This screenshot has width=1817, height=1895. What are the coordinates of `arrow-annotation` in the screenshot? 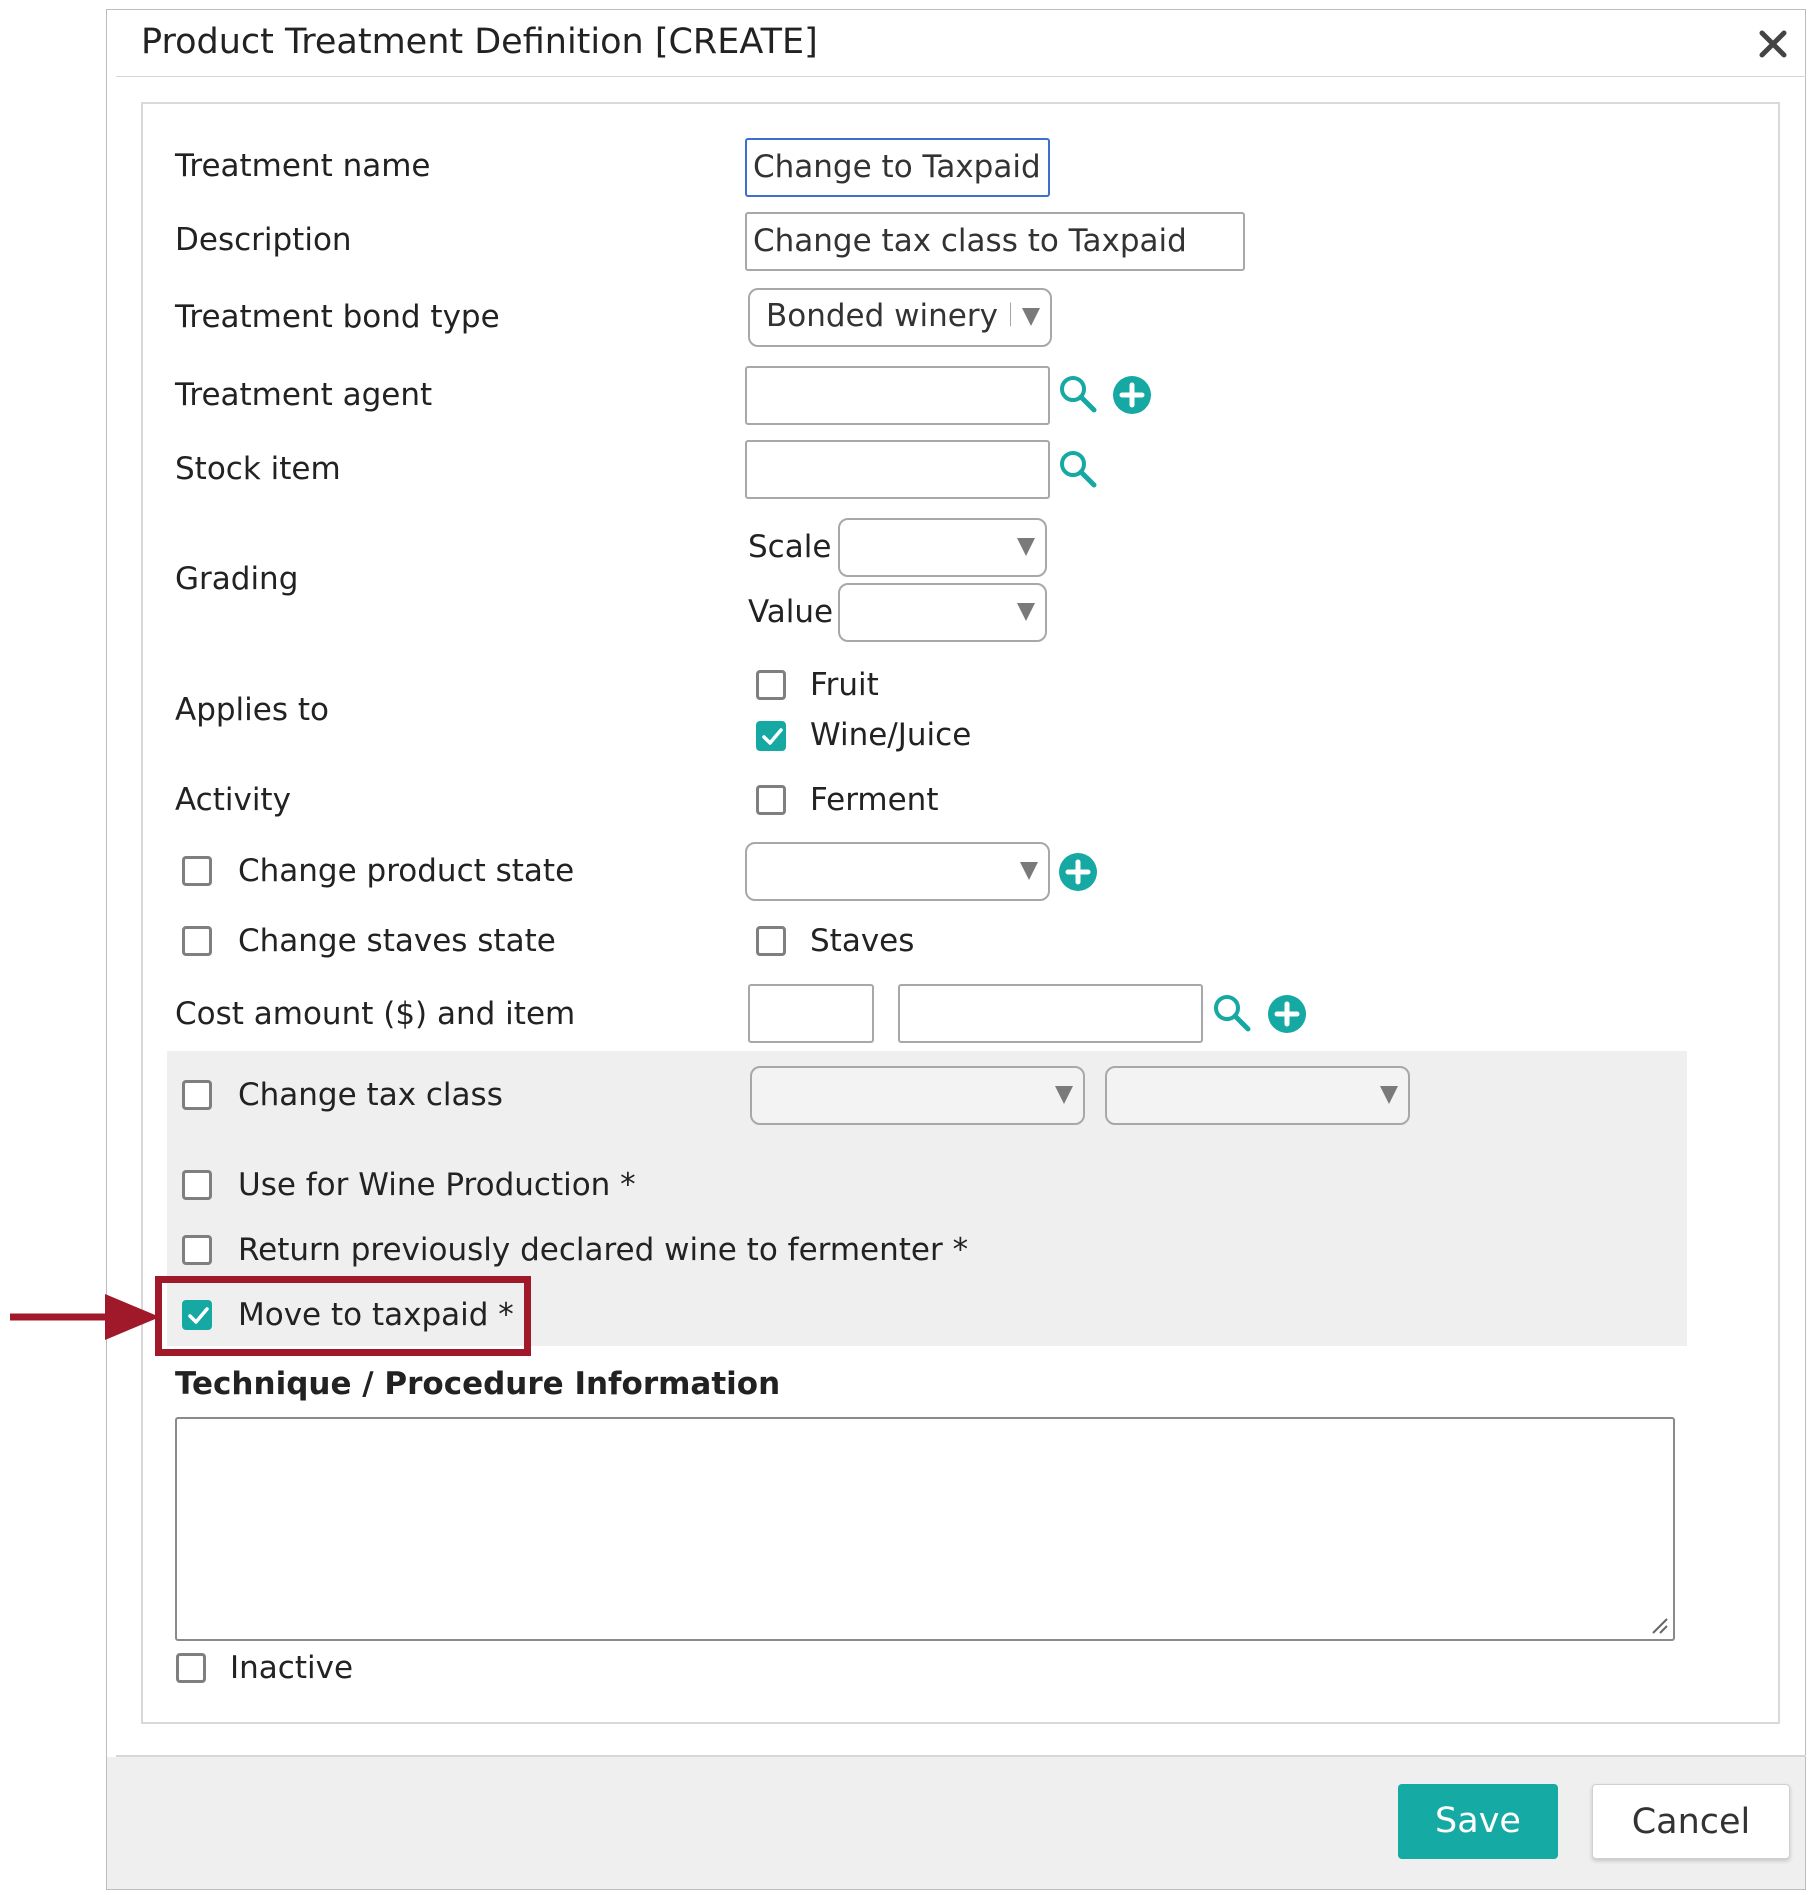 It's located at (85, 1317).